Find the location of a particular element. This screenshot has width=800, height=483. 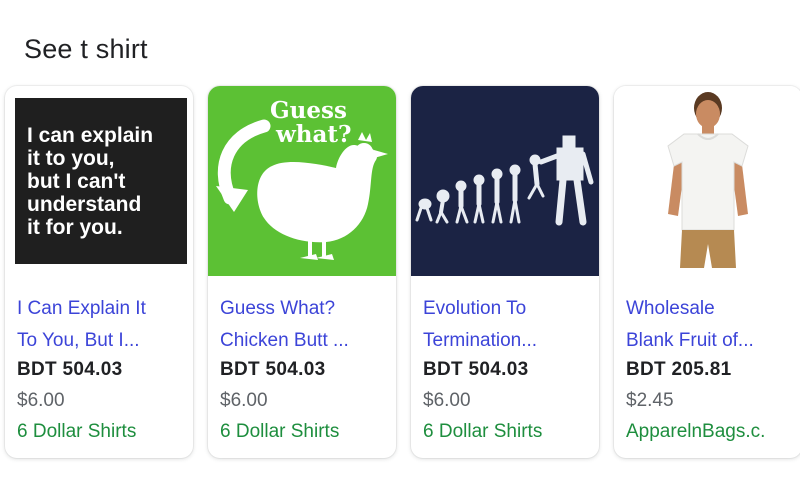

image-text-line: Guess is located at coordinates (308, 110).